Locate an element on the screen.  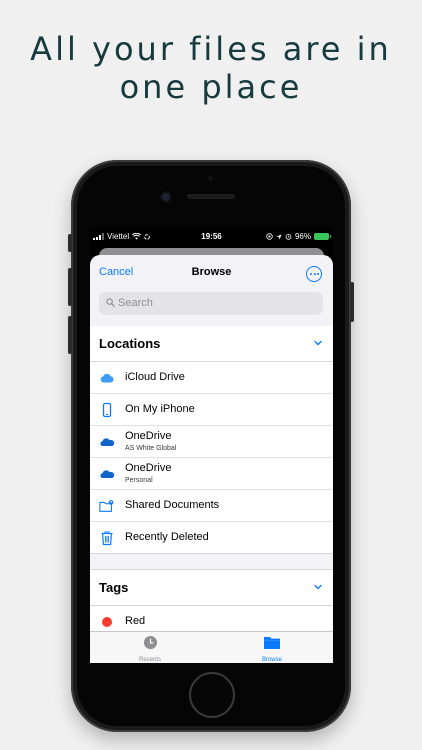
earpiece-speaker is located at coordinates (211, 196).